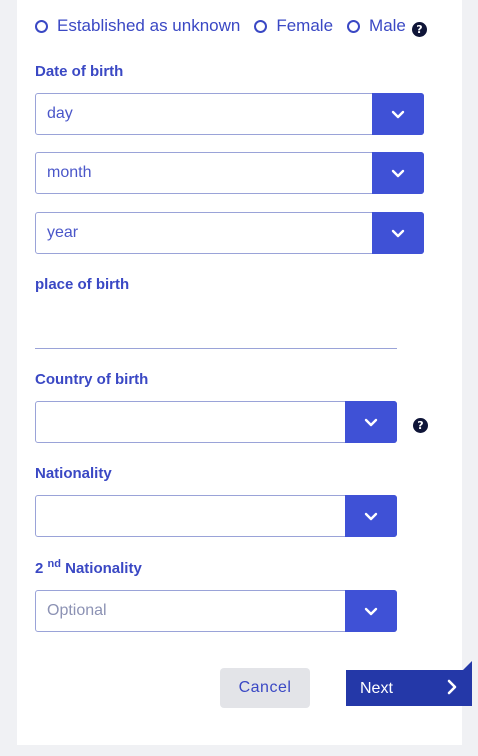 The image size is (478, 756). I want to click on country-dropdown-button, so click(371, 422).